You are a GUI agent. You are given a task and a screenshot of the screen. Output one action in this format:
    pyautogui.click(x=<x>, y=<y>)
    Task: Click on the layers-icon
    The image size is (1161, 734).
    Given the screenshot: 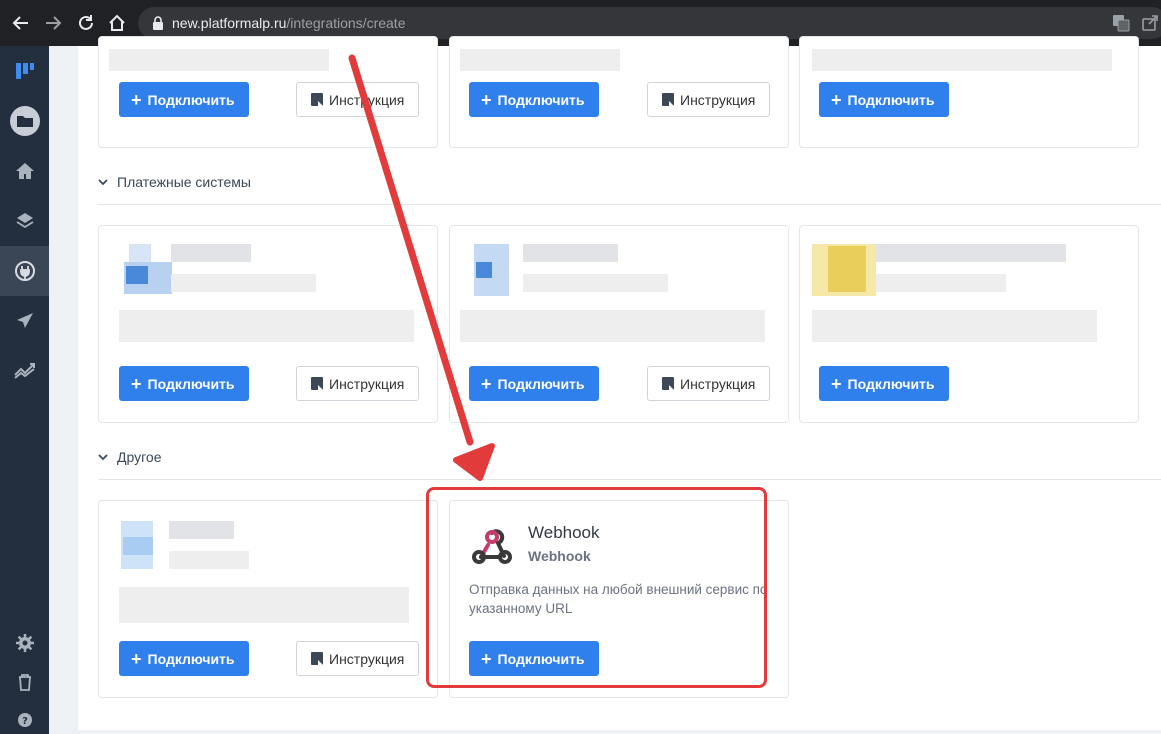 What is the action you would take?
    pyautogui.click(x=24, y=221)
    